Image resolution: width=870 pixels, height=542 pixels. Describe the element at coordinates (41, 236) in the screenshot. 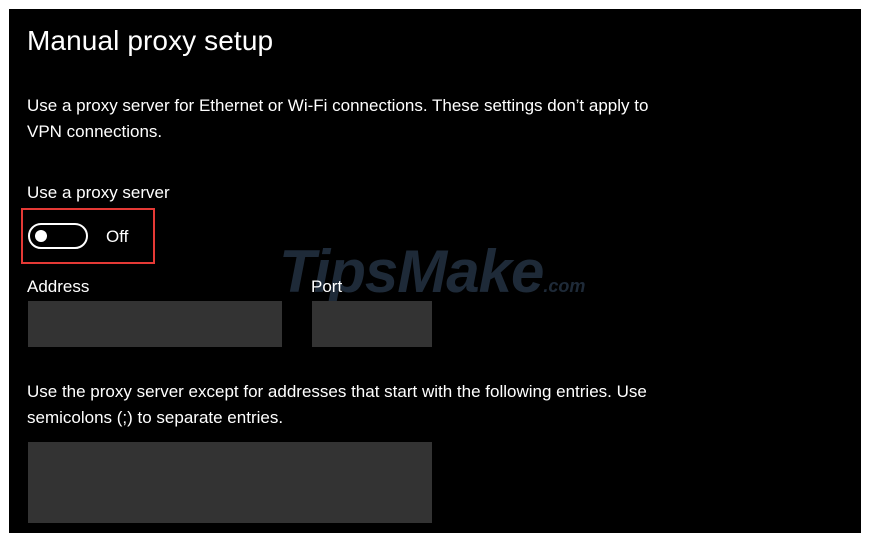

I see `toggle-knob` at that location.